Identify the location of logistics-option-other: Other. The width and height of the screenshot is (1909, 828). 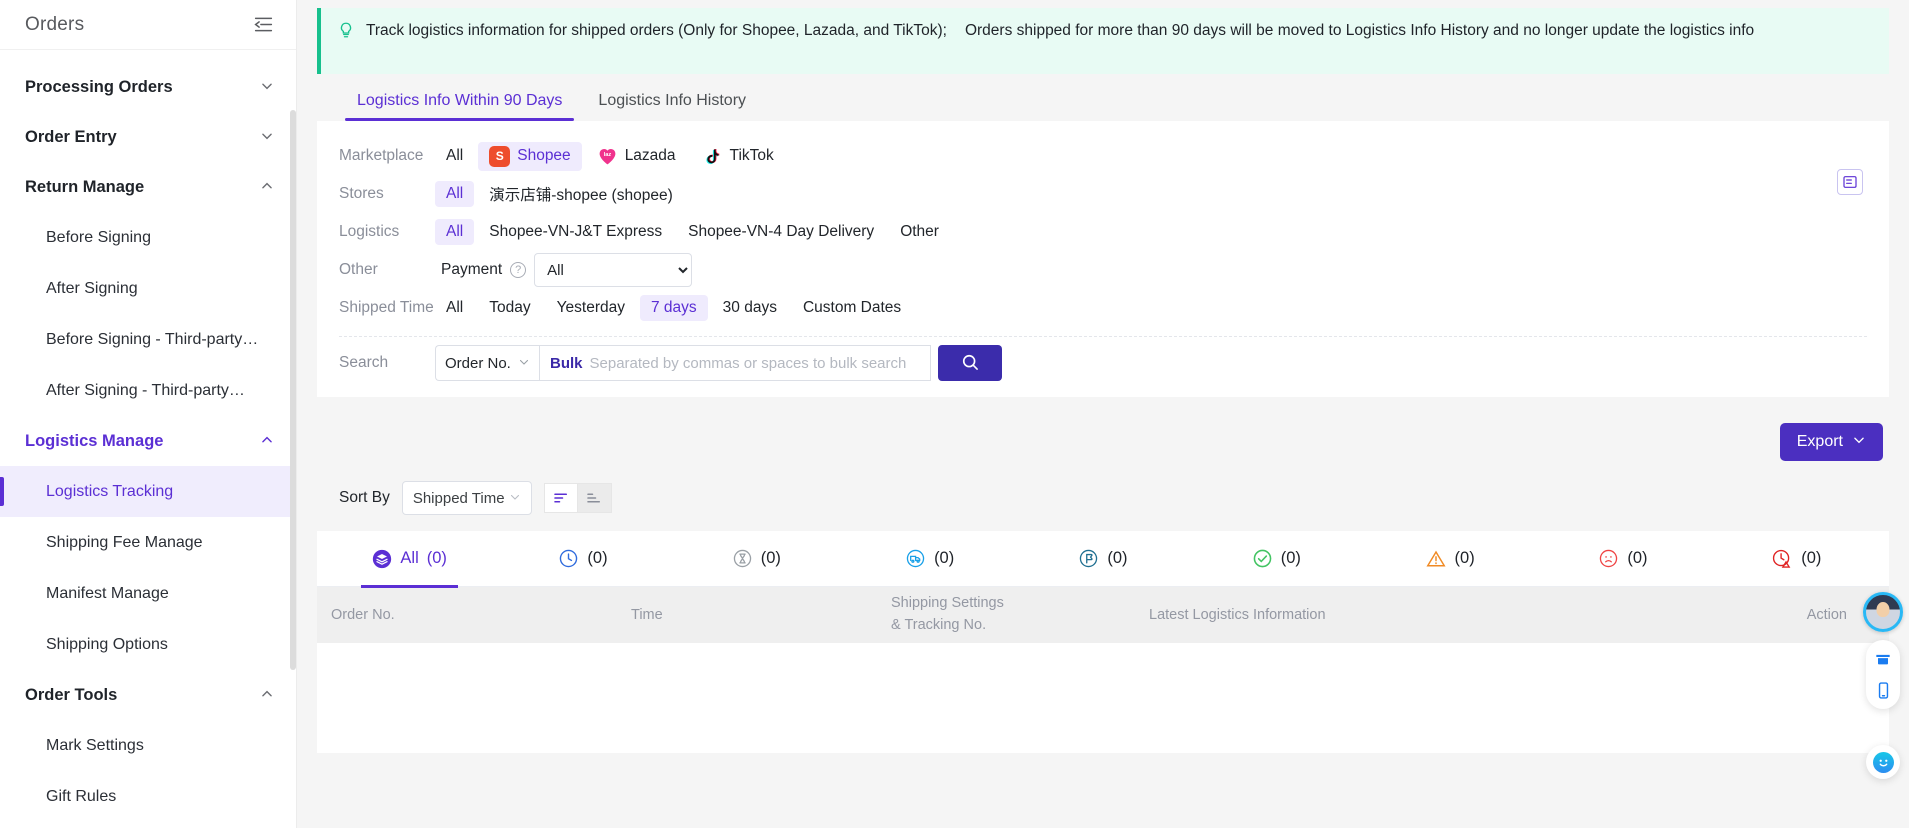
(919, 232).